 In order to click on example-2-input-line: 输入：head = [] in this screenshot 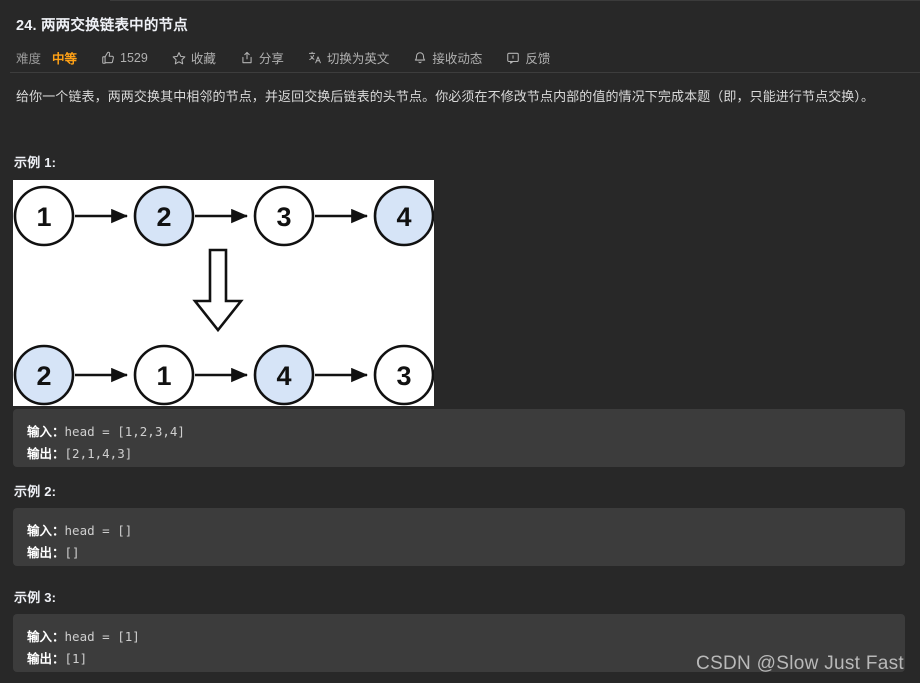, I will do `click(459, 531)`.